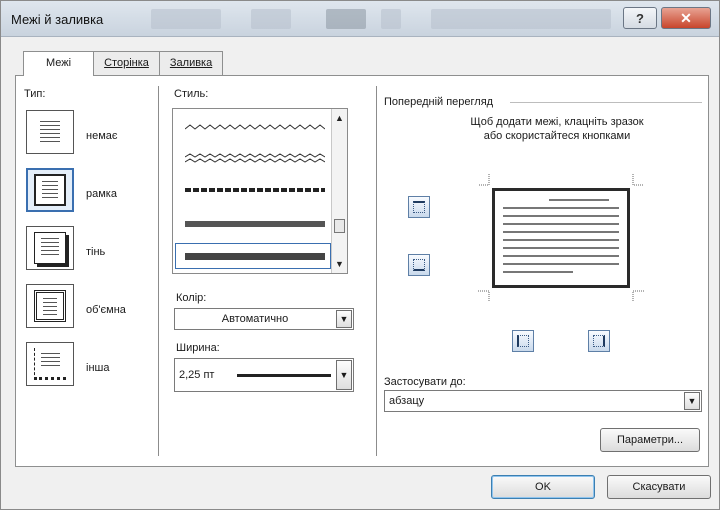 Image resolution: width=720 pixels, height=510 pixels. What do you see at coordinates (102, 136) in the screenshot?
I see `type-none-label: немає` at bounding box center [102, 136].